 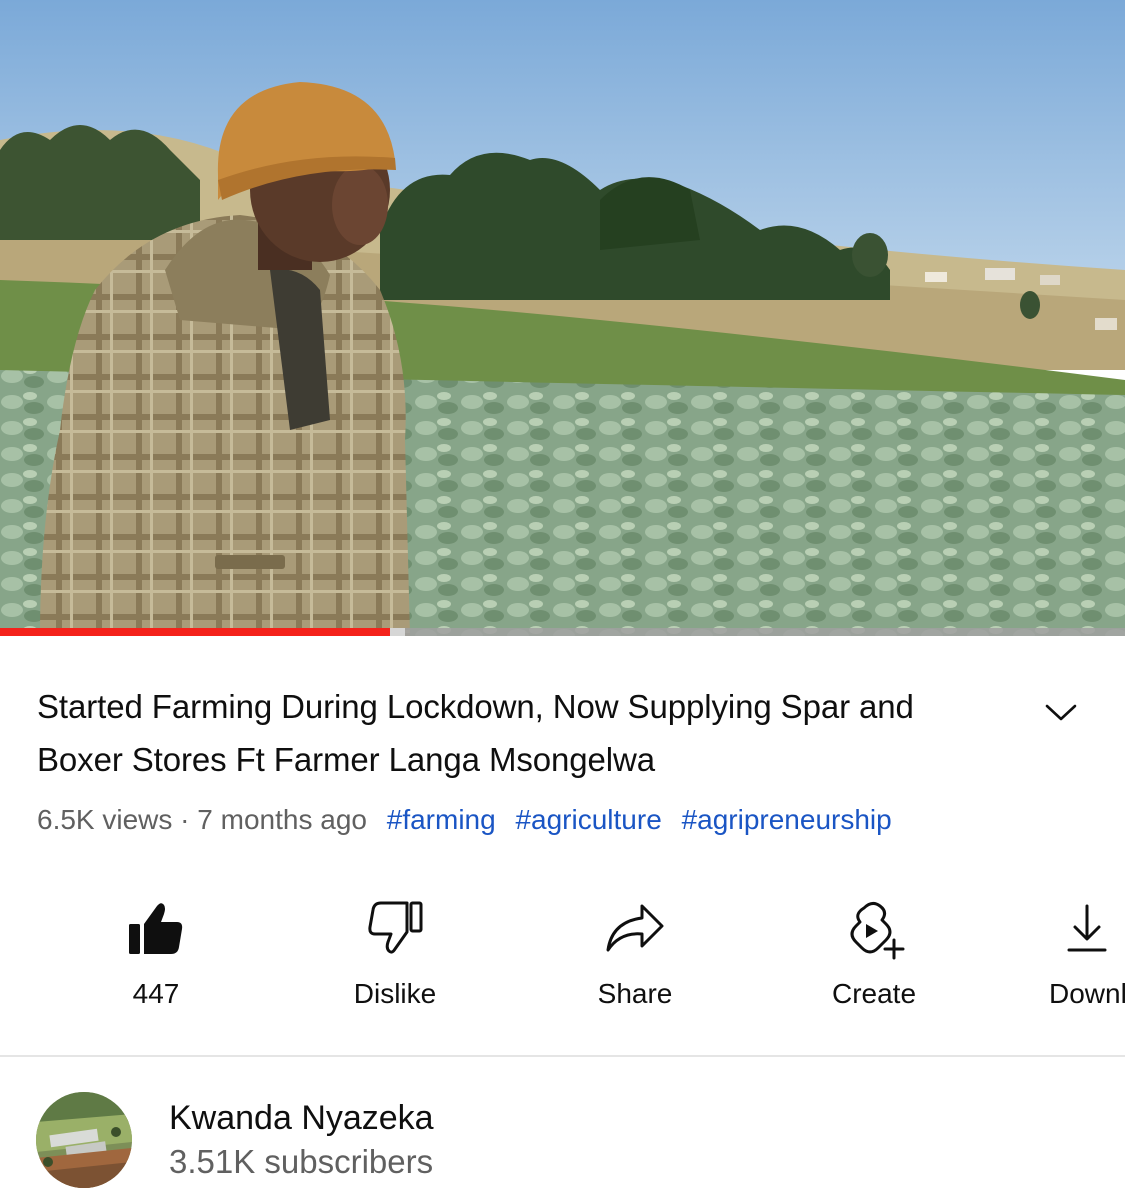 What do you see at coordinates (877, 930) in the screenshot?
I see `create-remix-icon` at bounding box center [877, 930].